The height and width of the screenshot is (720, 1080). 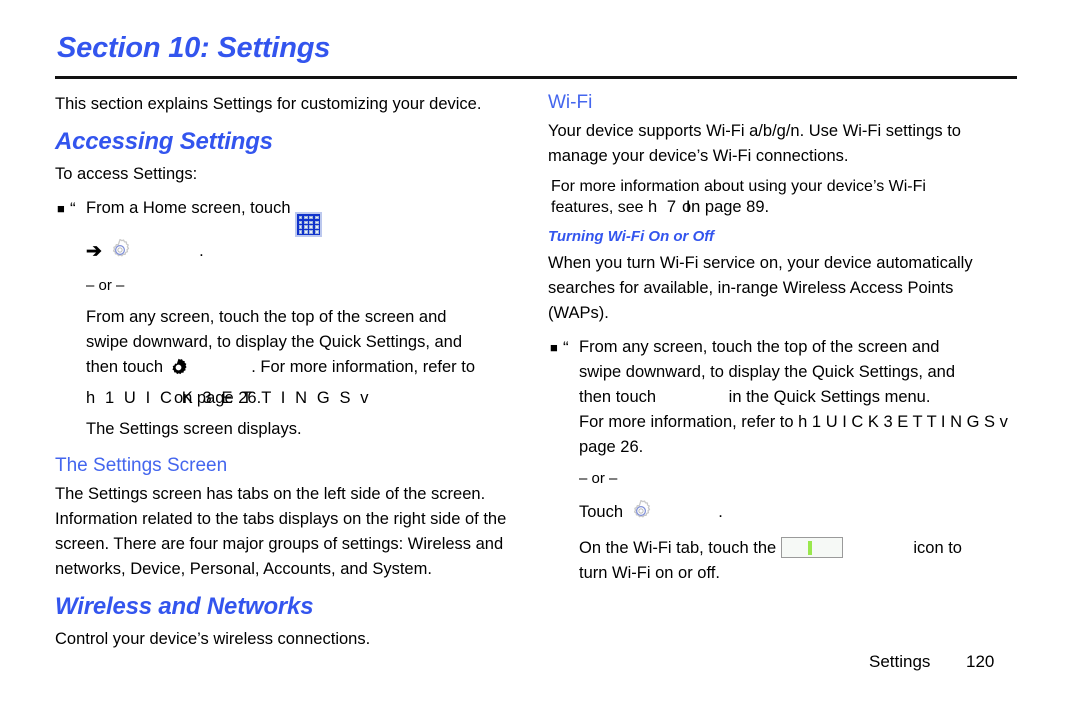 What do you see at coordinates (900, 661) in the screenshot?
I see `footer-section-label: Settings` at bounding box center [900, 661].